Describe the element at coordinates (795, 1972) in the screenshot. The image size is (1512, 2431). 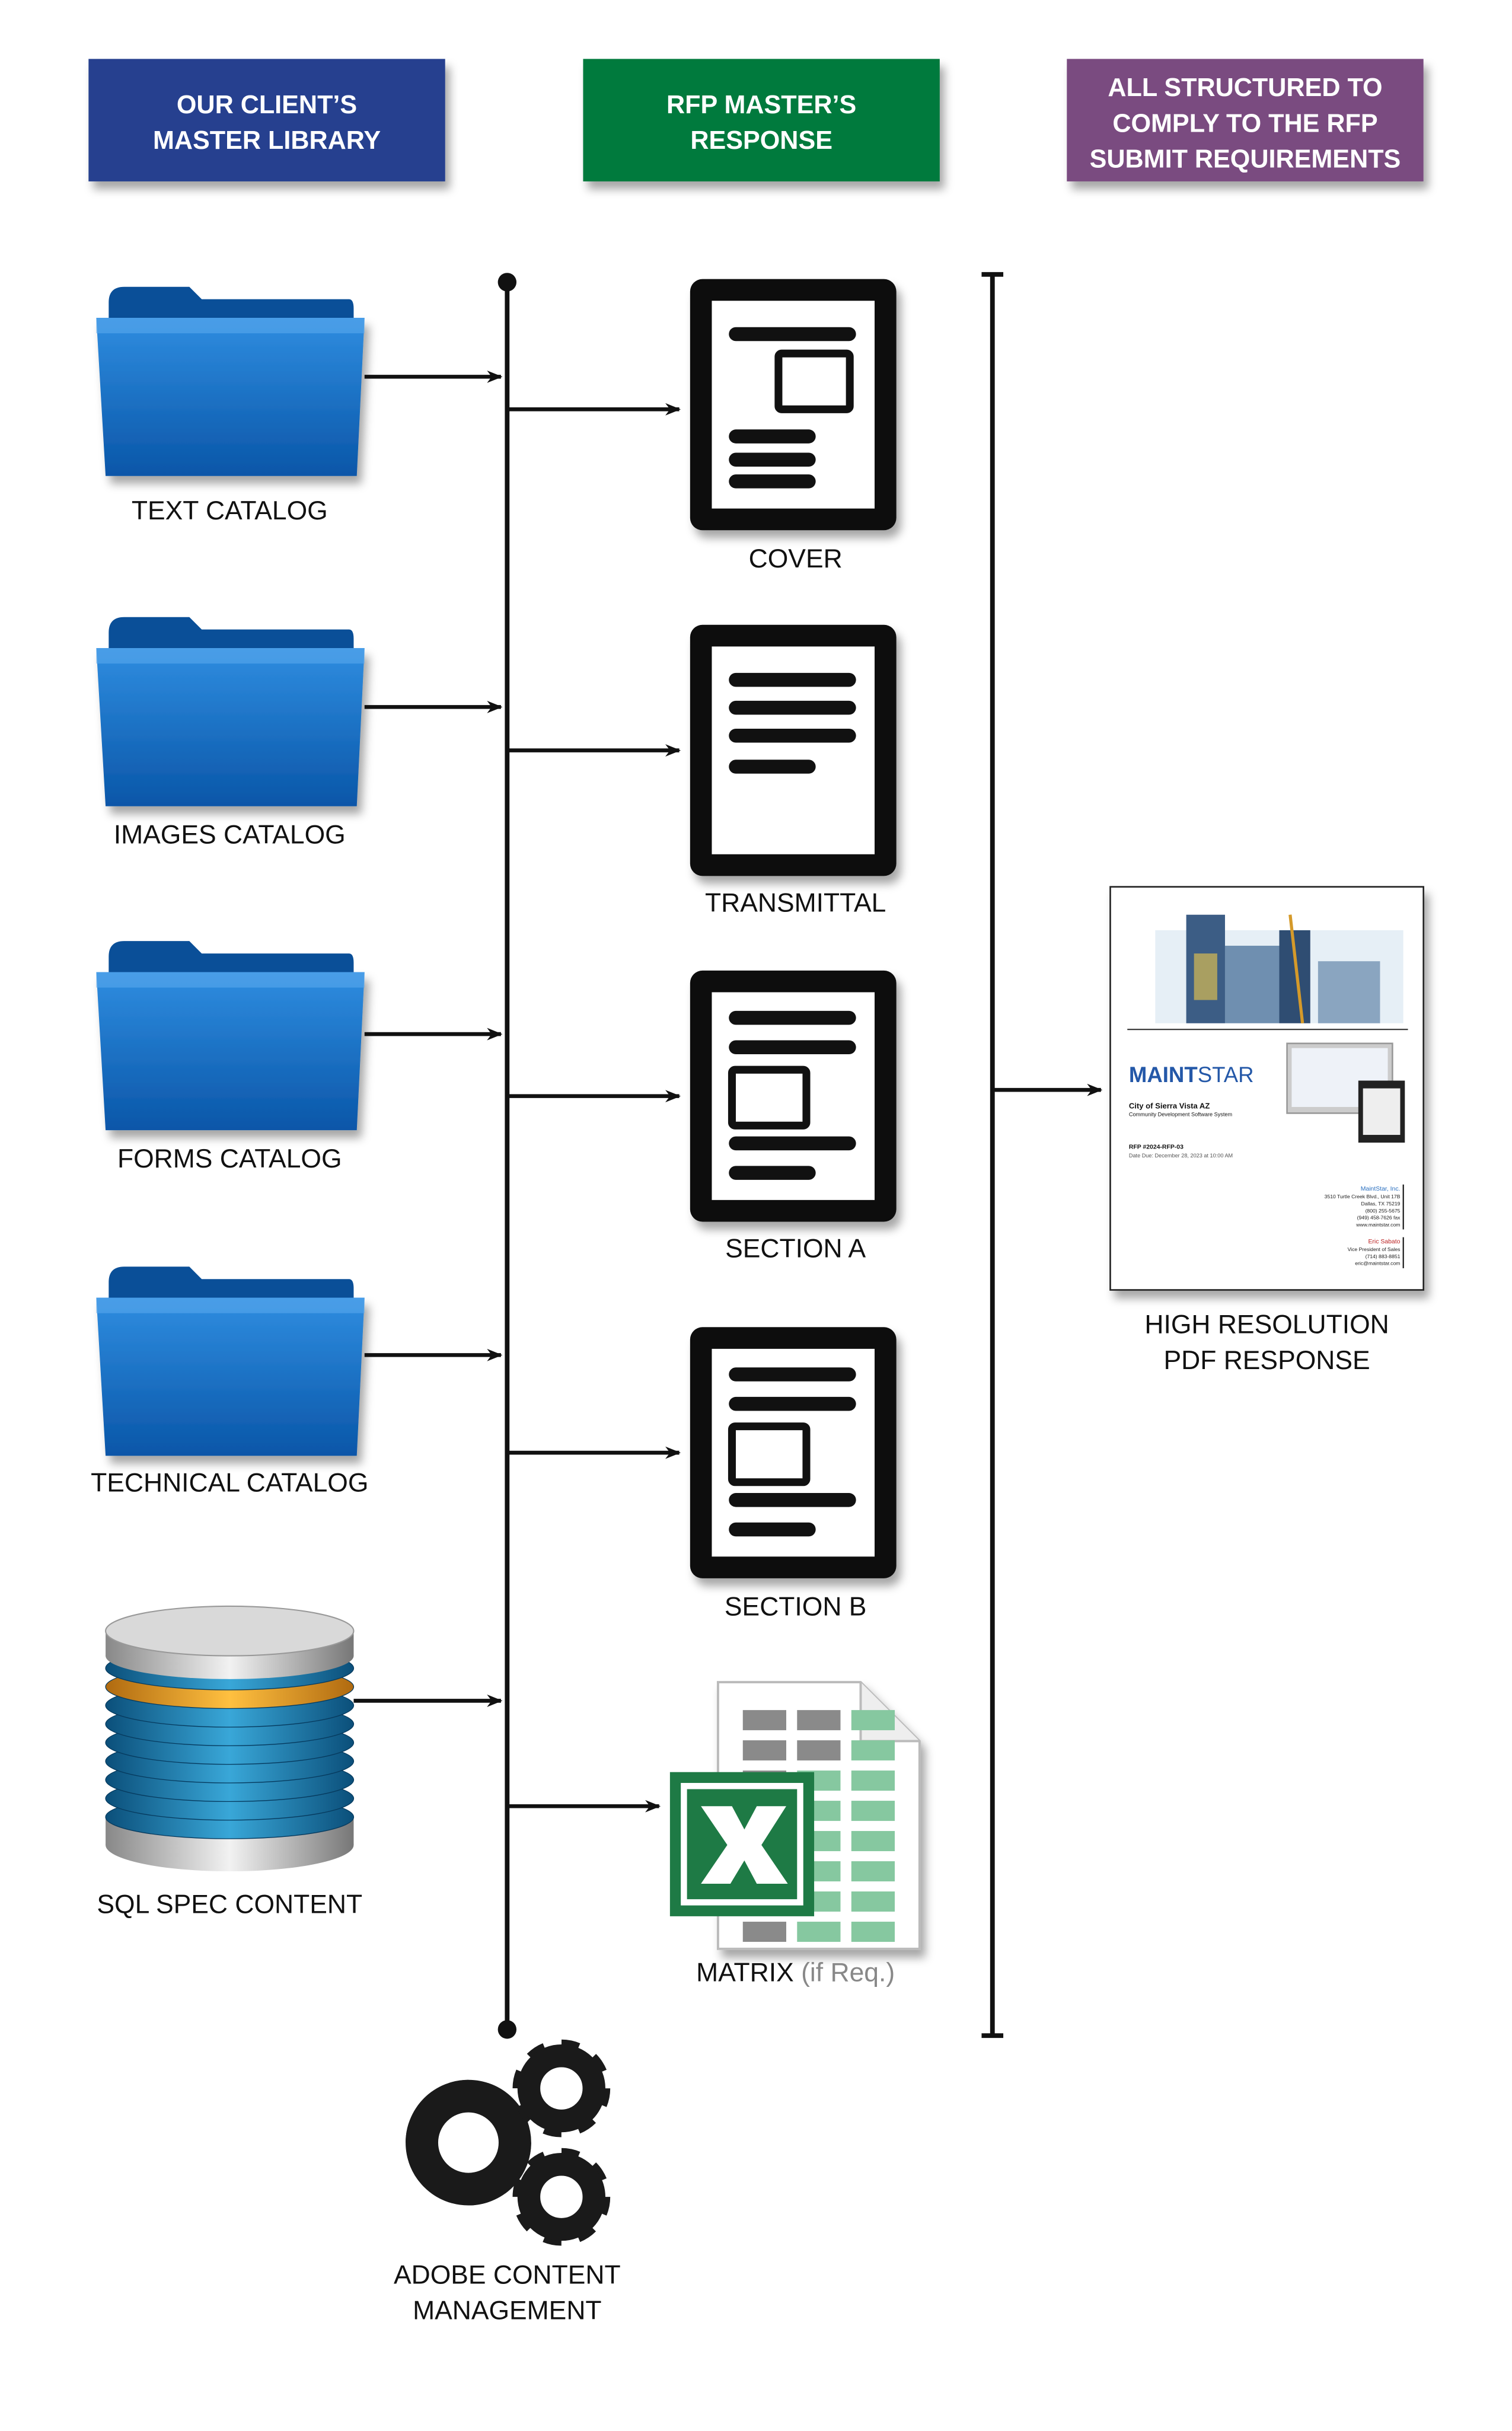
I see `matrix-label: MATRIX (if Req.)` at that location.